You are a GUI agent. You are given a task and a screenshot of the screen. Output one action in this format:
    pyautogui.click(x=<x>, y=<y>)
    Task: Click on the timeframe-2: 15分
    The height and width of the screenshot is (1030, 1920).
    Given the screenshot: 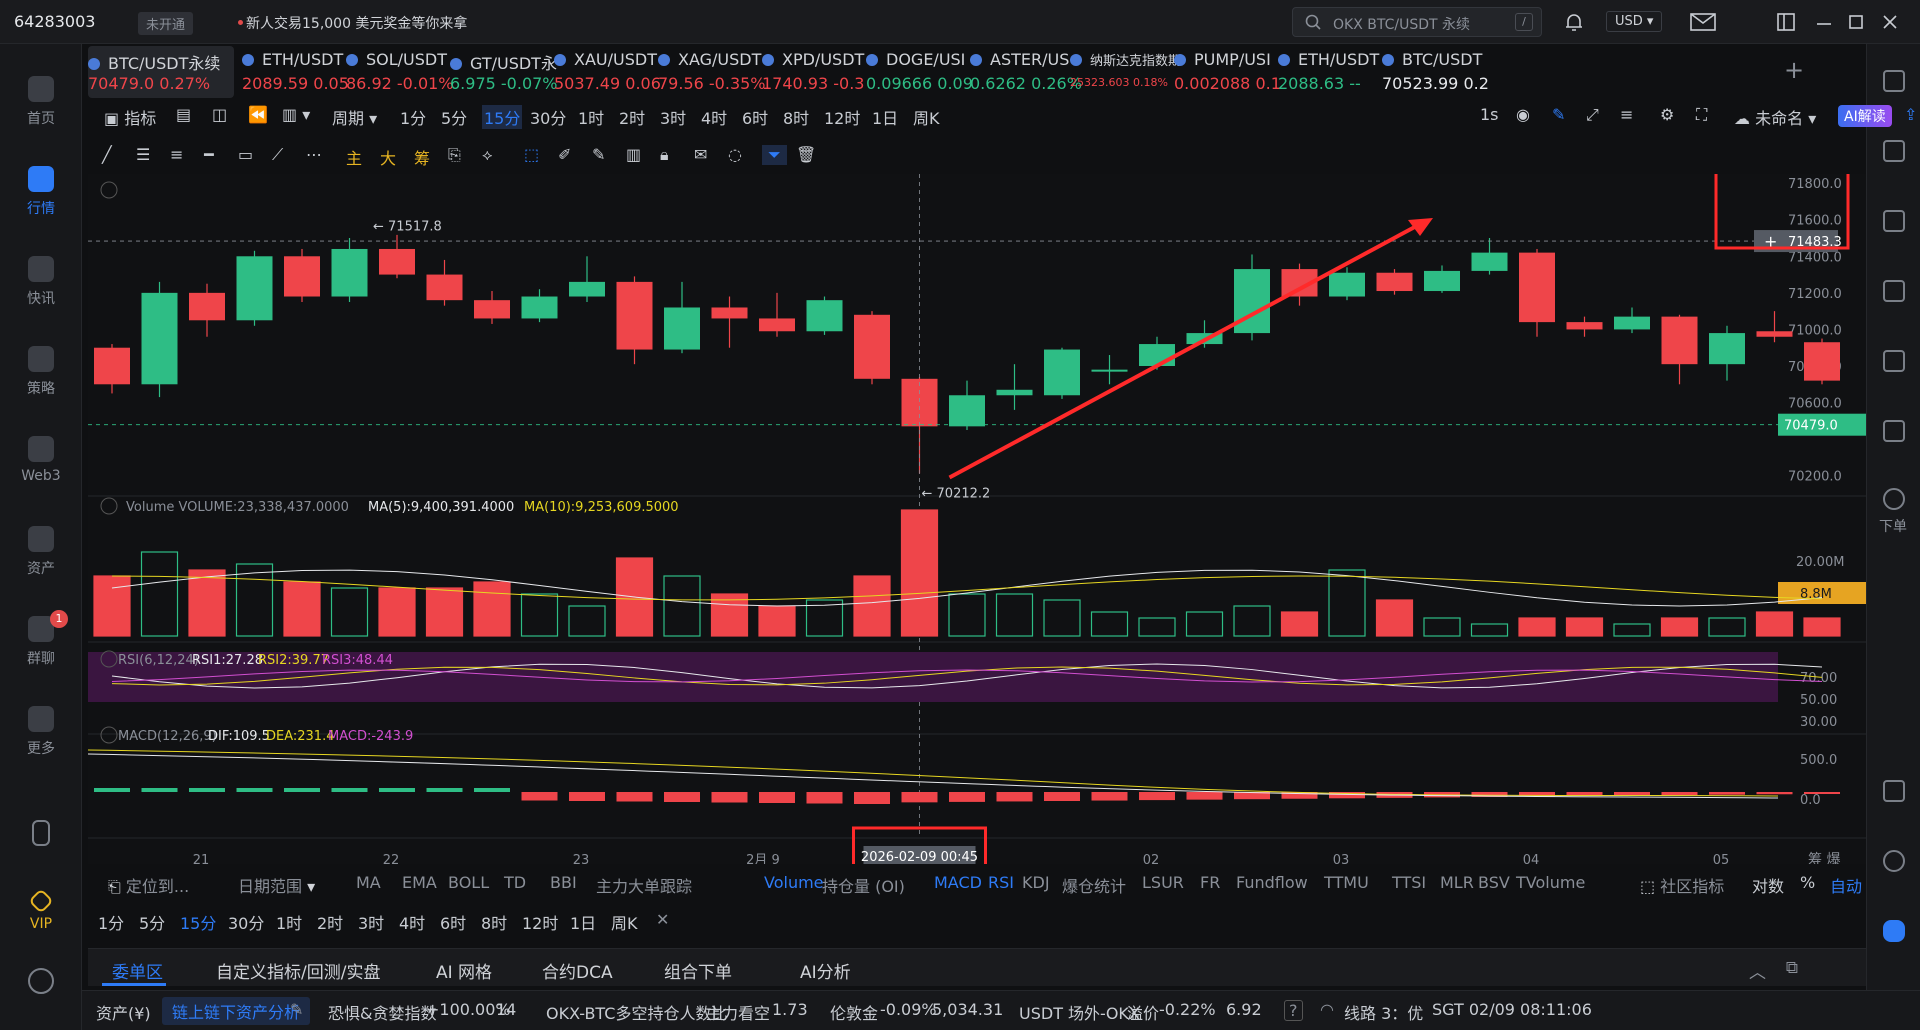 What is the action you would take?
    pyautogui.click(x=502, y=117)
    